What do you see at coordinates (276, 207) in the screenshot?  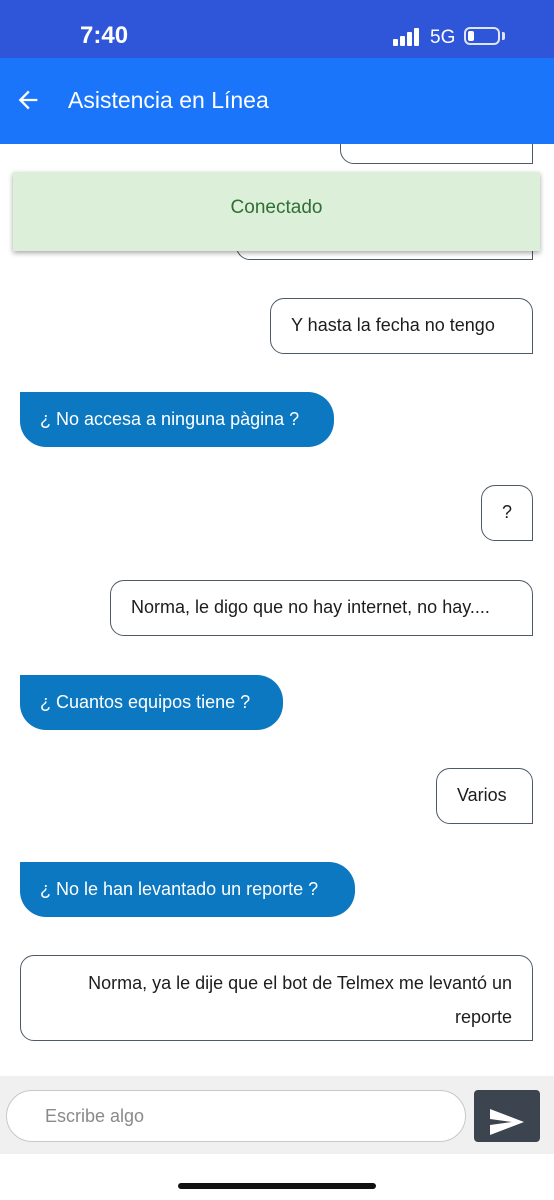 I see `connection-status-text: Conectado` at bounding box center [276, 207].